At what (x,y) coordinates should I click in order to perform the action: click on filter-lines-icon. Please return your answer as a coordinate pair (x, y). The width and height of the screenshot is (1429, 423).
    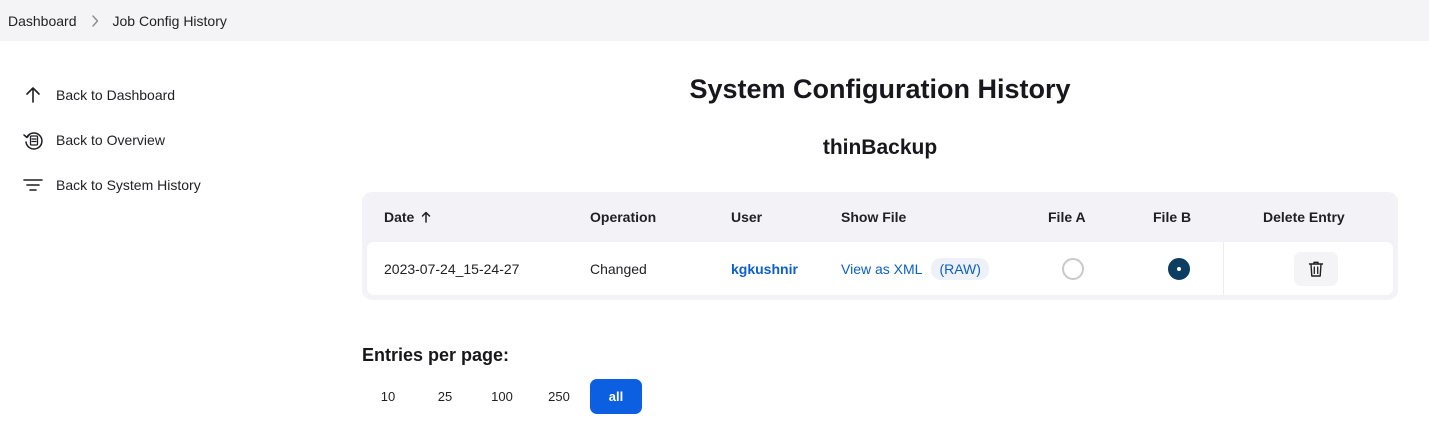
    Looking at the image, I should click on (33, 185).